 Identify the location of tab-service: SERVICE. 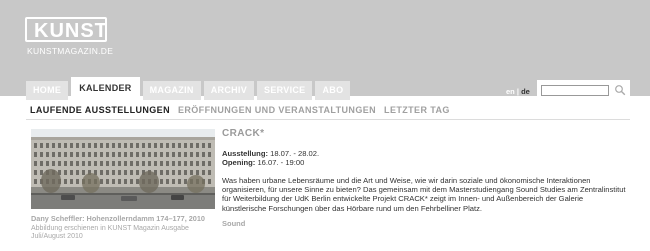
(285, 90).